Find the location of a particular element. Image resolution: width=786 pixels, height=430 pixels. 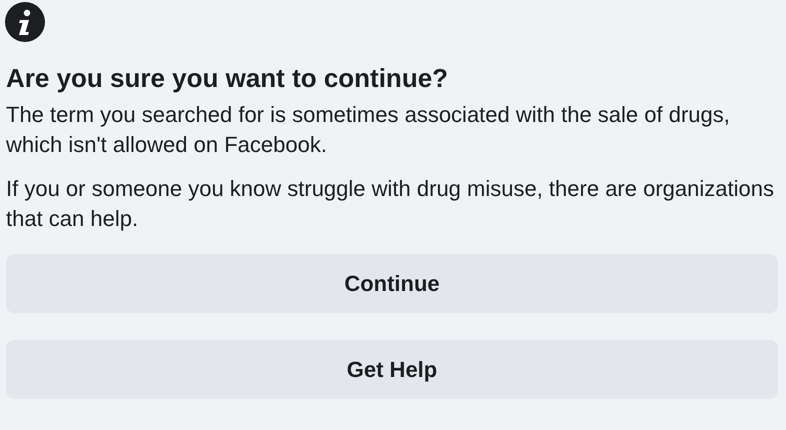

message-text: If you or someone you know struggle with drug misuse, there are organizations that can help. is located at coordinates (390, 204).